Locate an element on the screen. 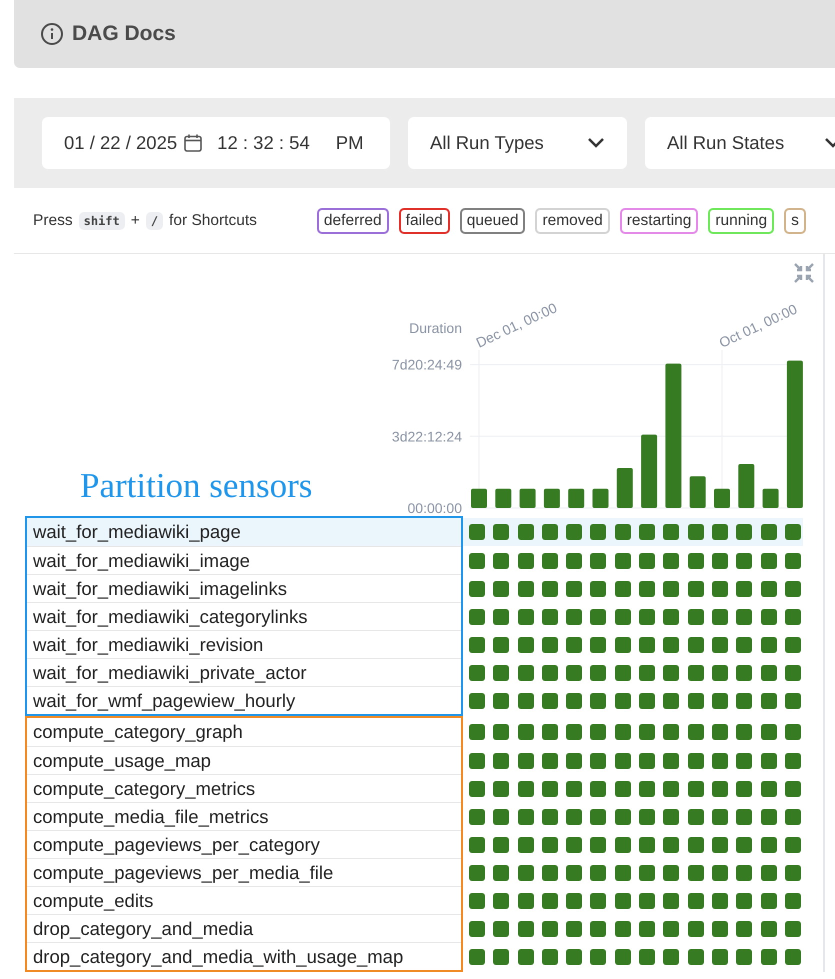 The height and width of the screenshot is (979, 835). task-name: wait_for_mediawiki_image is located at coordinates (244, 560).